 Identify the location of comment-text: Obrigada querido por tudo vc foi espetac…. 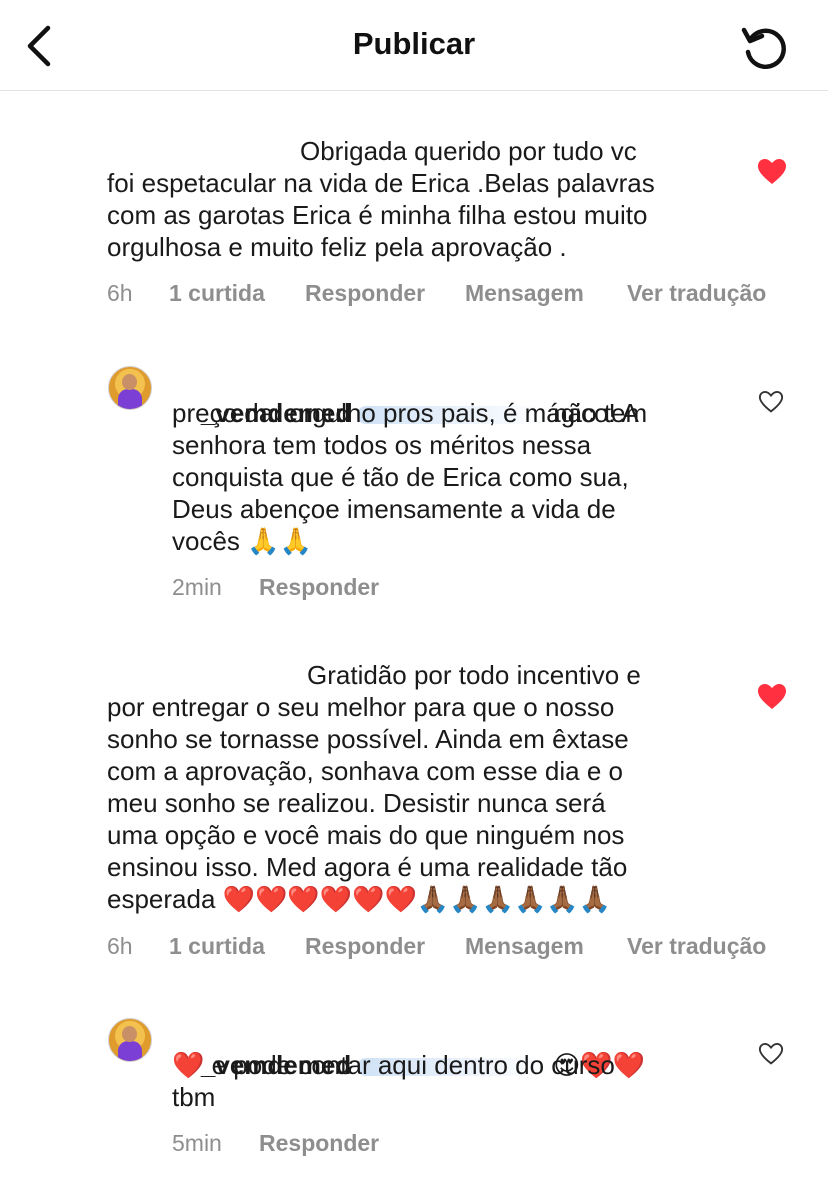
(381, 199).